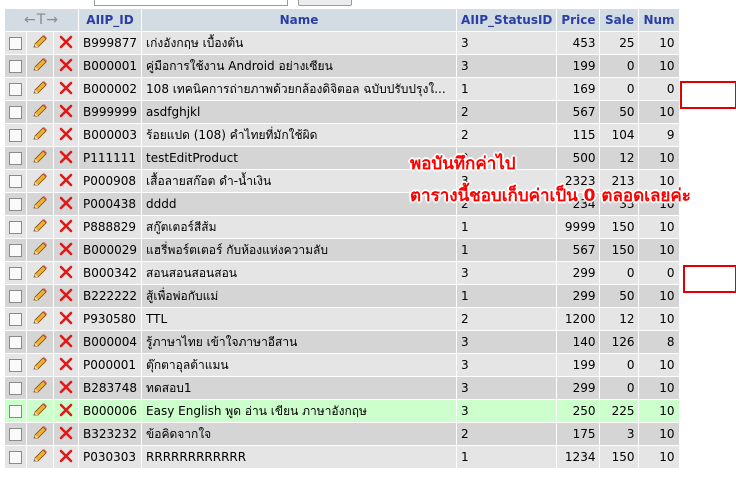 Image resolution: width=736 pixels, height=480 pixels. What do you see at coordinates (325, 3) in the screenshot?
I see `go-button` at bounding box center [325, 3].